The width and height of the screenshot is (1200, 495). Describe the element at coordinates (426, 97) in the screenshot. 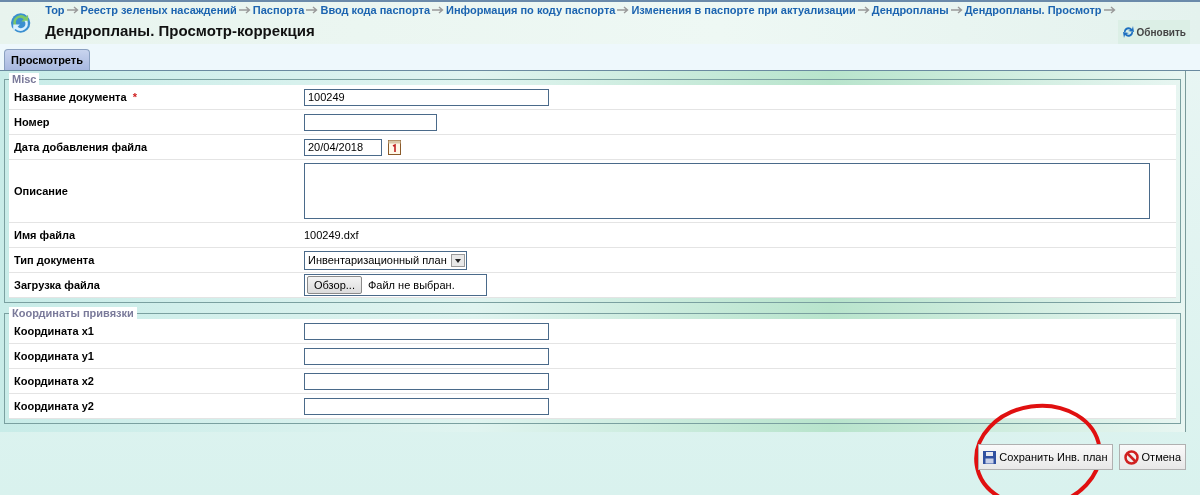

I see `input-field: 100249` at that location.